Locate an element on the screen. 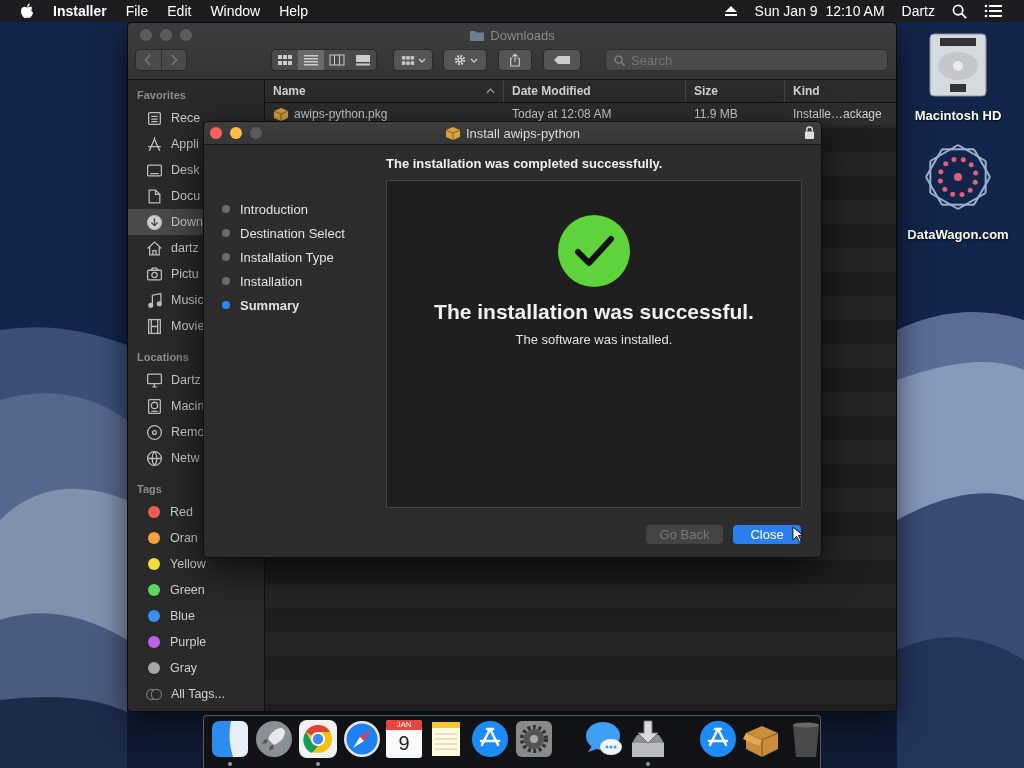  icon-label: Macintosh HD is located at coordinates (958, 115).